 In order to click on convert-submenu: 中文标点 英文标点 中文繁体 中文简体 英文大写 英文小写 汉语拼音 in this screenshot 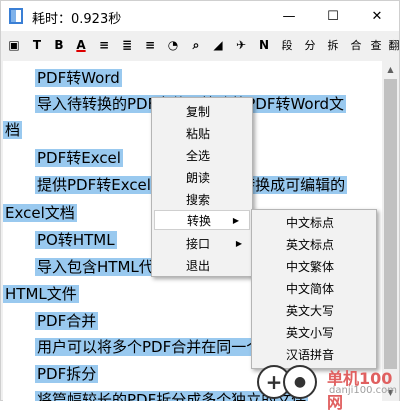, I will do `click(314, 289)`.